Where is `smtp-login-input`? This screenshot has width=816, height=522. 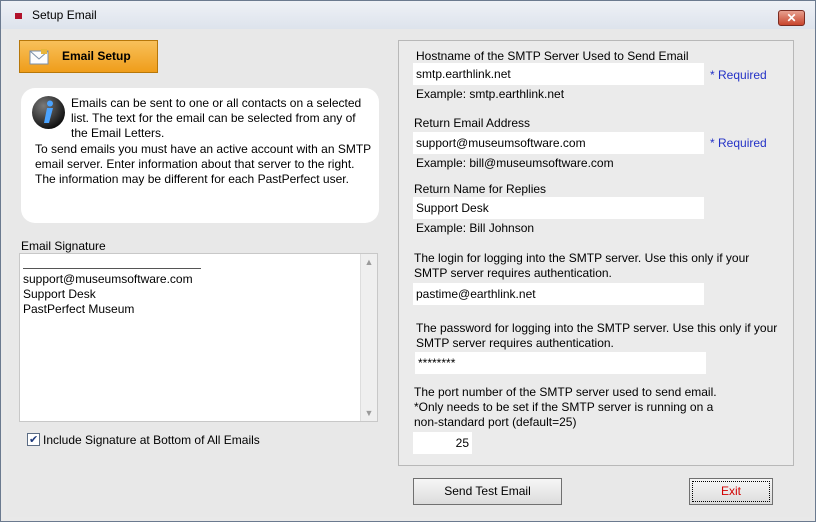 smtp-login-input is located at coordinates (558, 294).